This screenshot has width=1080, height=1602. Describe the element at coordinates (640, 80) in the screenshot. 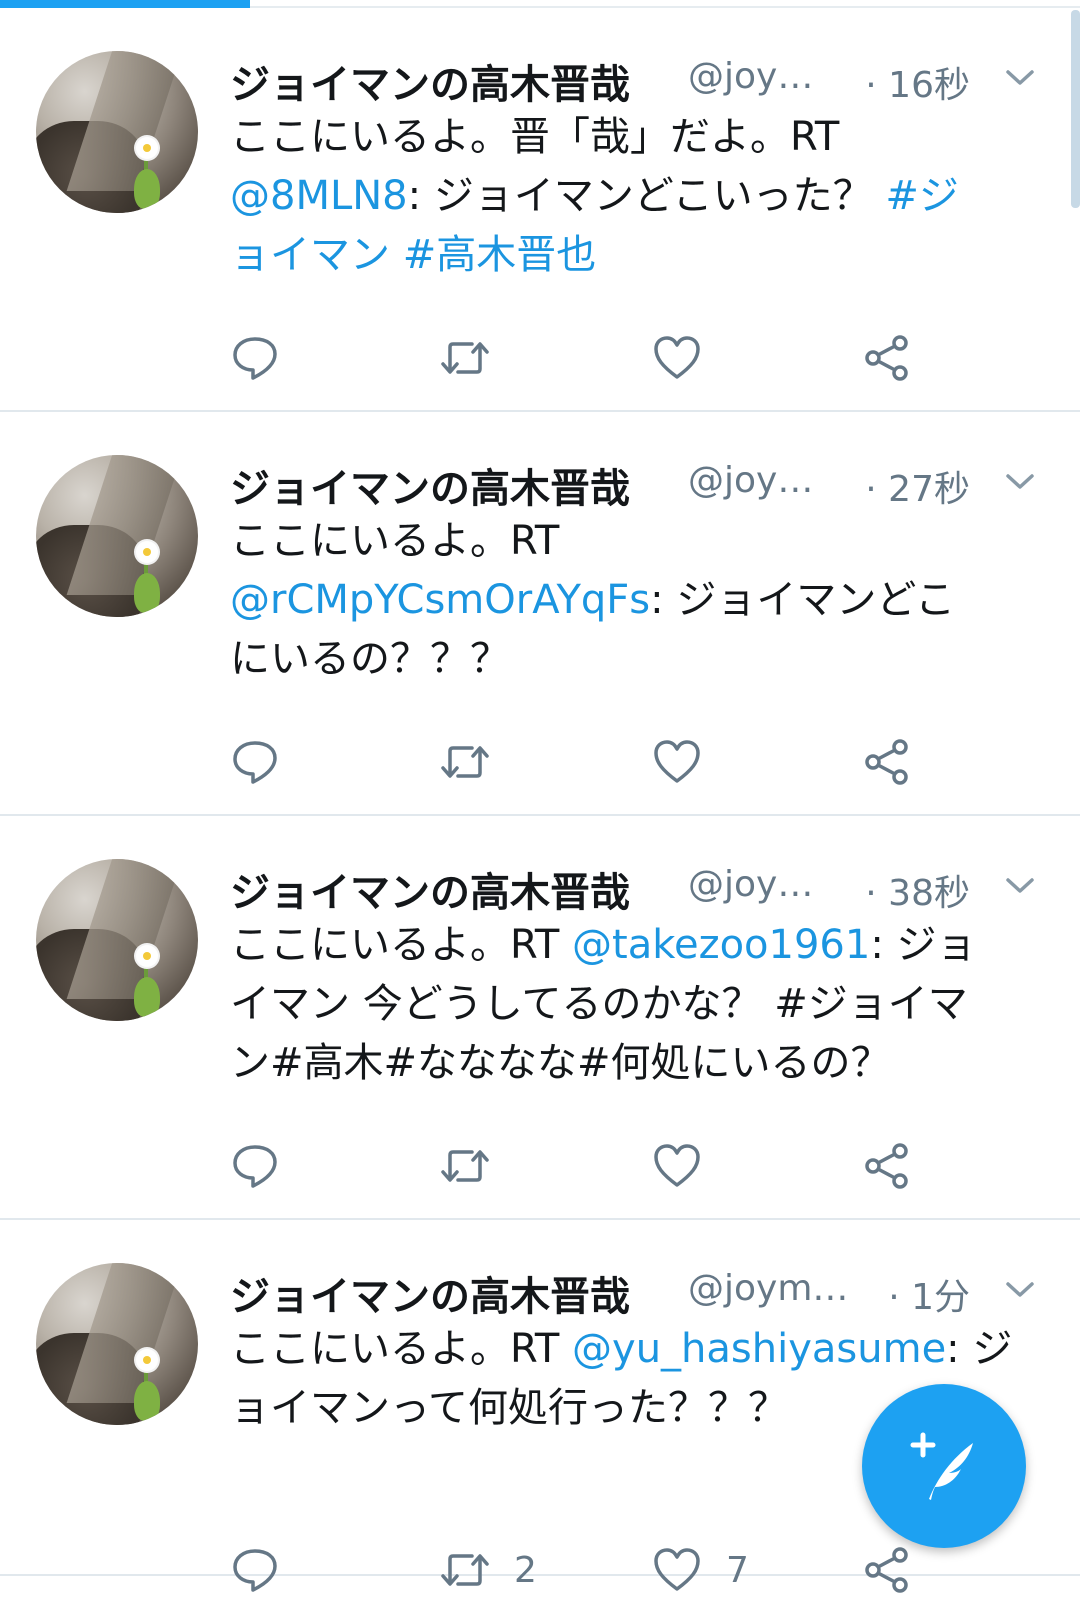

I see `tweet-header: ジョイマンの高木晋哉 @joy… · 16秒` at that location.